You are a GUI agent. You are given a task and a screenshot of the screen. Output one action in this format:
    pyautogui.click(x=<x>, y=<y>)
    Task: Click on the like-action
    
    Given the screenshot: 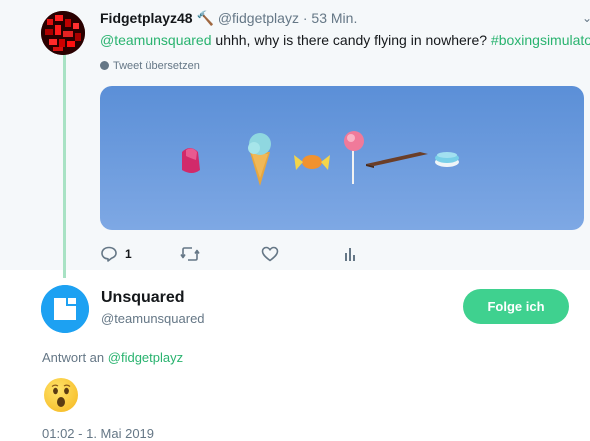 What is the action you would take?
    pyautogui.click(x=270, y=254)
    